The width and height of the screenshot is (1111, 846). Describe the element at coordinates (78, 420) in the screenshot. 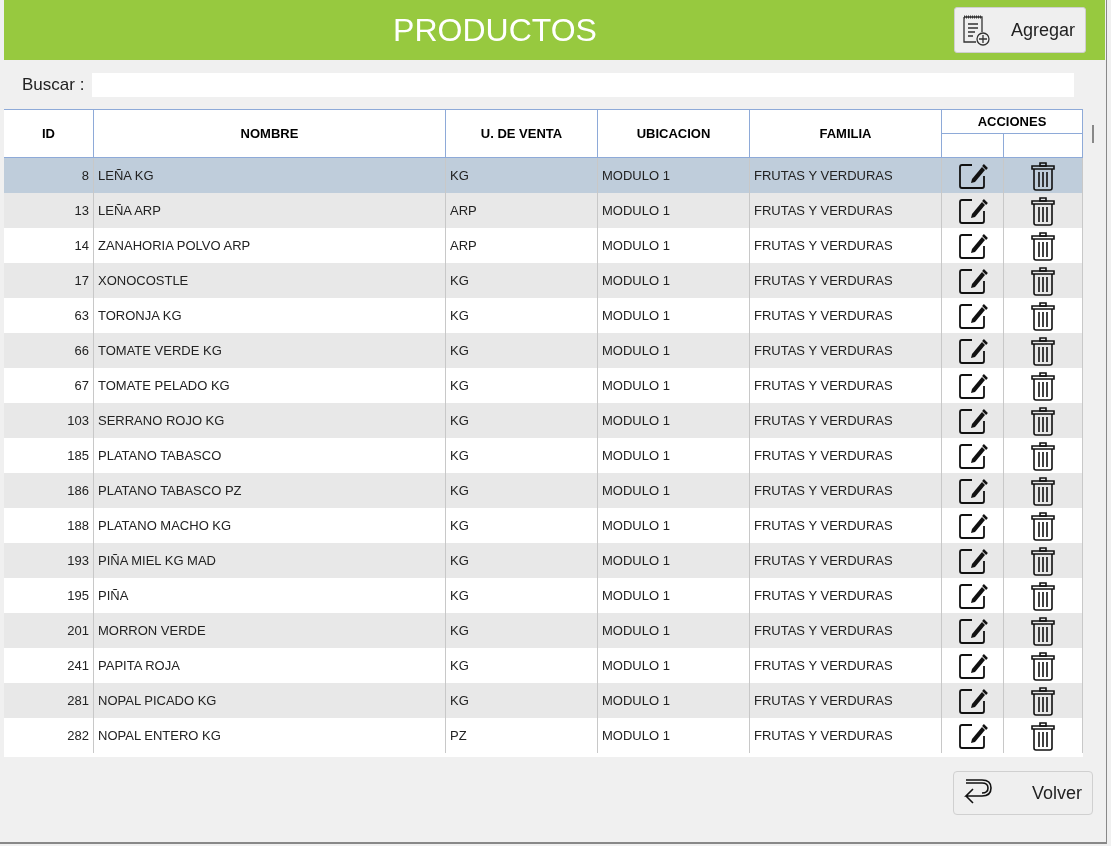

I see `table-cell-text: 103` at that location.